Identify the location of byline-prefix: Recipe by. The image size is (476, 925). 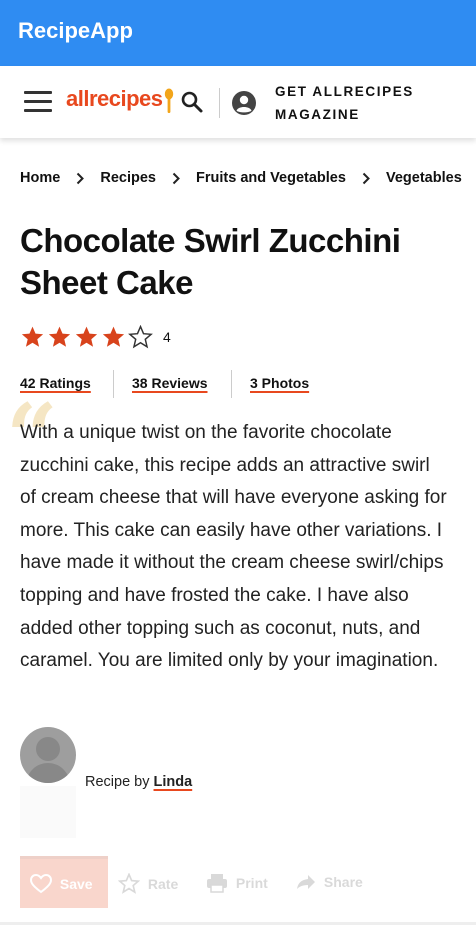
(117, 782).